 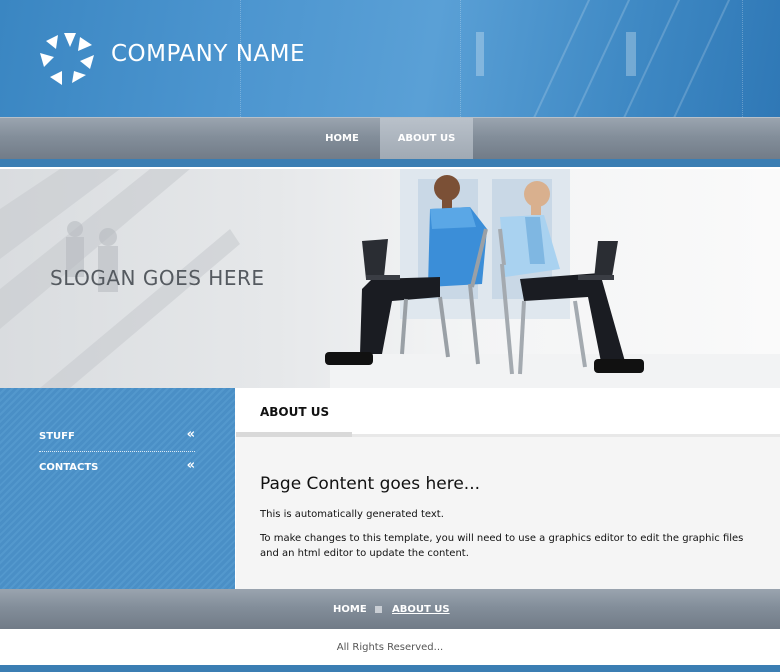 I want to click on nav-home-link: HOME, so click(x=342, y=139).